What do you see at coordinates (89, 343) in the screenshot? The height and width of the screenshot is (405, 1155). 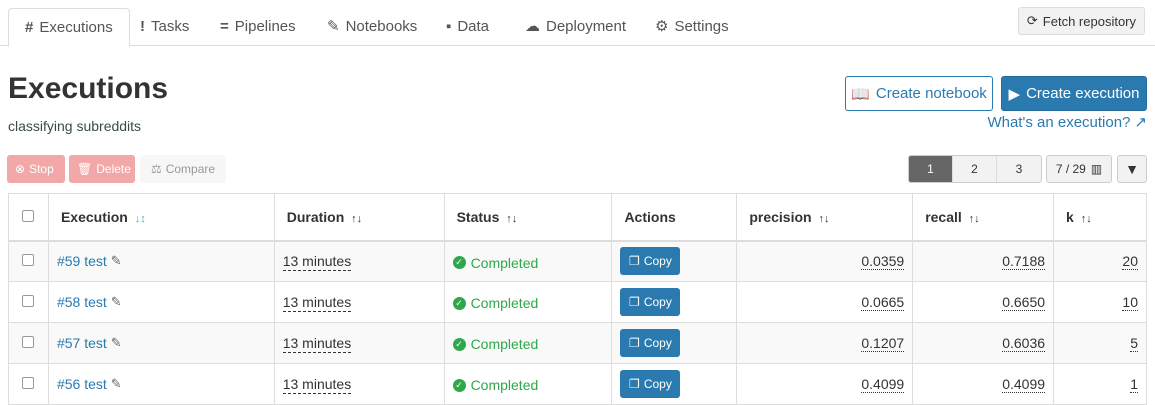 I see `execution-link: #57 test ✎` at bounding box center [89, 343].